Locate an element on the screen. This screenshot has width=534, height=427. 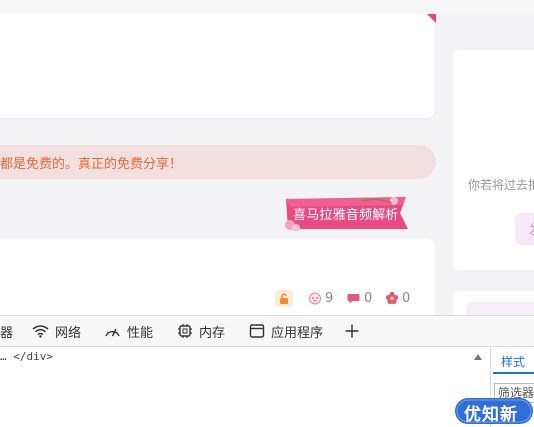
favorite-stat: 0 is located at coordinates (397, 298).